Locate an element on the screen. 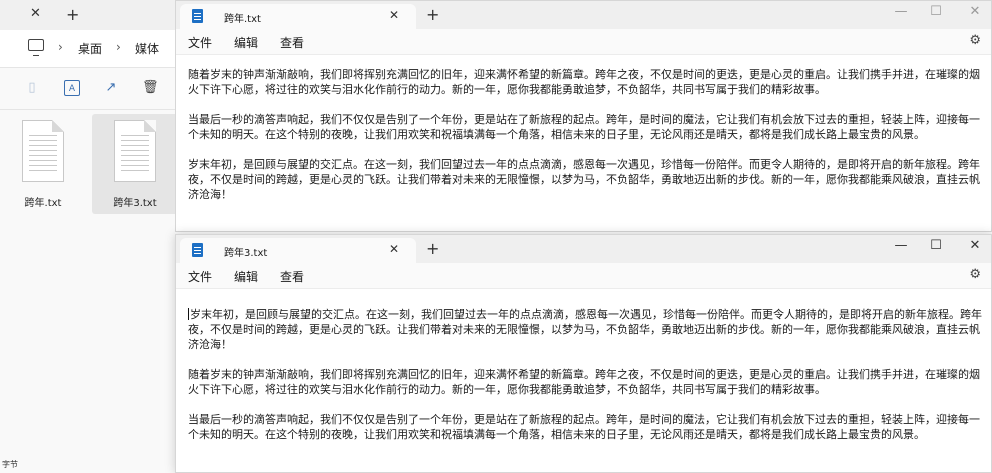 This screenshot has height=473, width=992. title-bar: 跨年.txt ✕ + — ☐ ✕ is located at coordinates (583, 15).